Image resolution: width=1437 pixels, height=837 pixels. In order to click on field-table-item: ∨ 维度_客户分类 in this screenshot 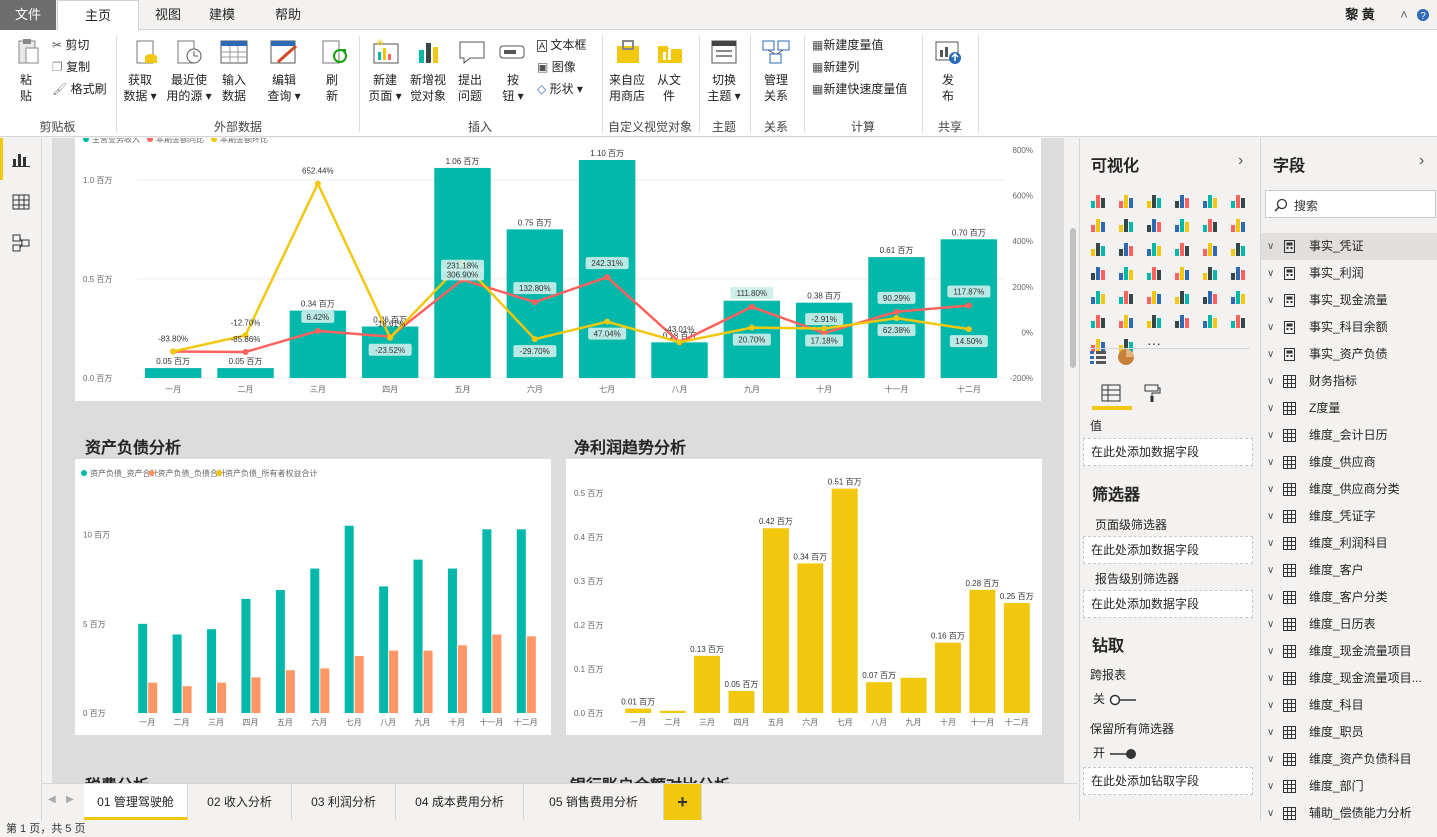, I will do `click(1349, 597)`.